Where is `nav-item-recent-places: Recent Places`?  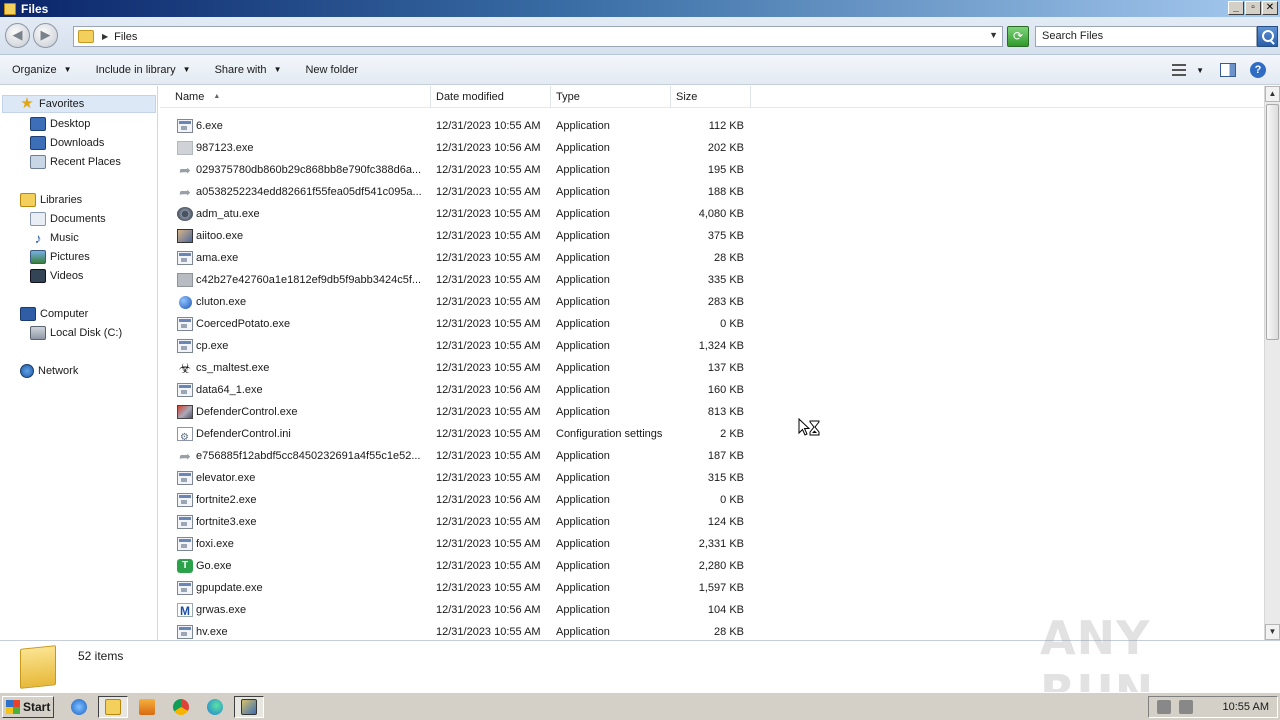
nav-item-recent-places: Recent Places is located at coordinates (75, 162).